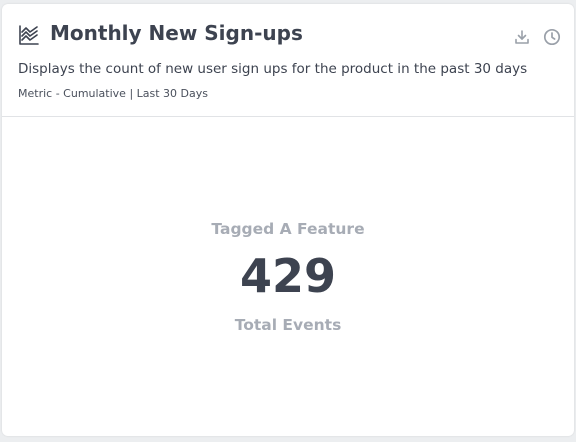 The image size is (576, 442). I want to click on widget-meta: Metric - Cumulative | Last 30 Days, so click(113, 93).